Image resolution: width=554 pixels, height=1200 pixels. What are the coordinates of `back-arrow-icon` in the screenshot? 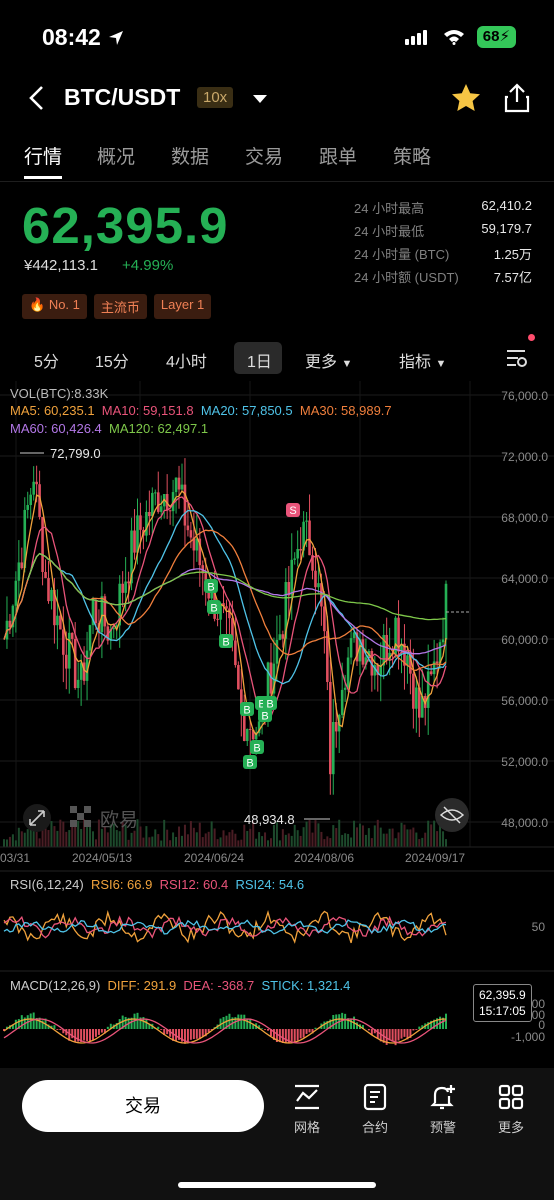 It's located at (37, 98).